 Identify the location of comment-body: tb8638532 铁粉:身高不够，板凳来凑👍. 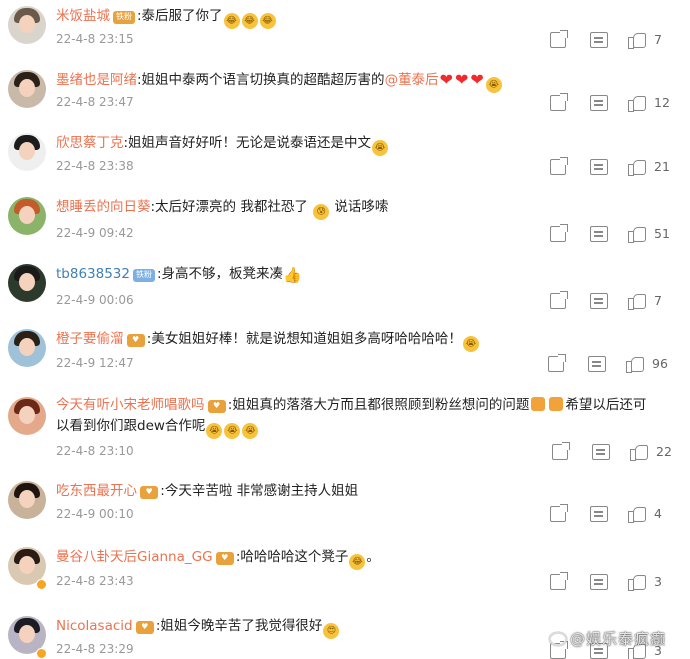
(366, 274).